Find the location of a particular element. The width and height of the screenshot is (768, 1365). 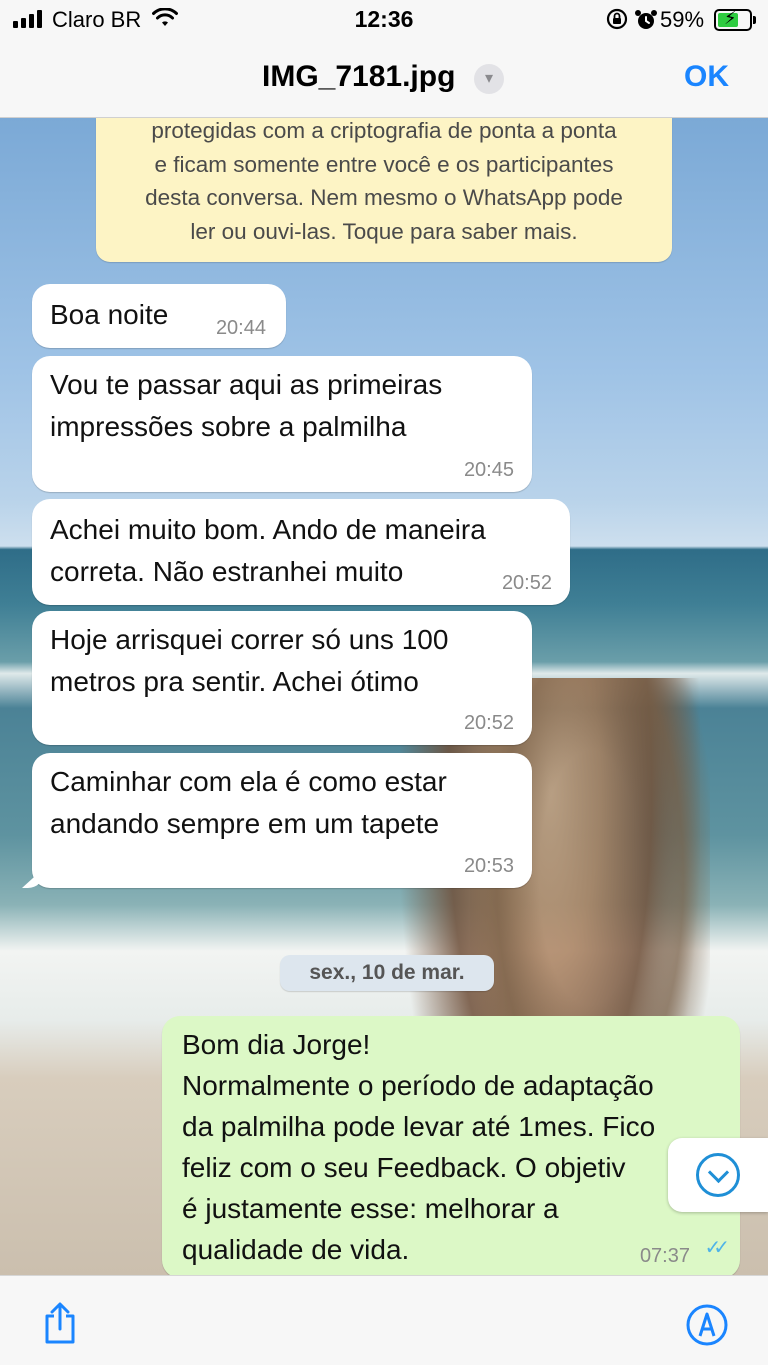

battery-charging-icon: ⚡ is located at coordinates (735, 19).